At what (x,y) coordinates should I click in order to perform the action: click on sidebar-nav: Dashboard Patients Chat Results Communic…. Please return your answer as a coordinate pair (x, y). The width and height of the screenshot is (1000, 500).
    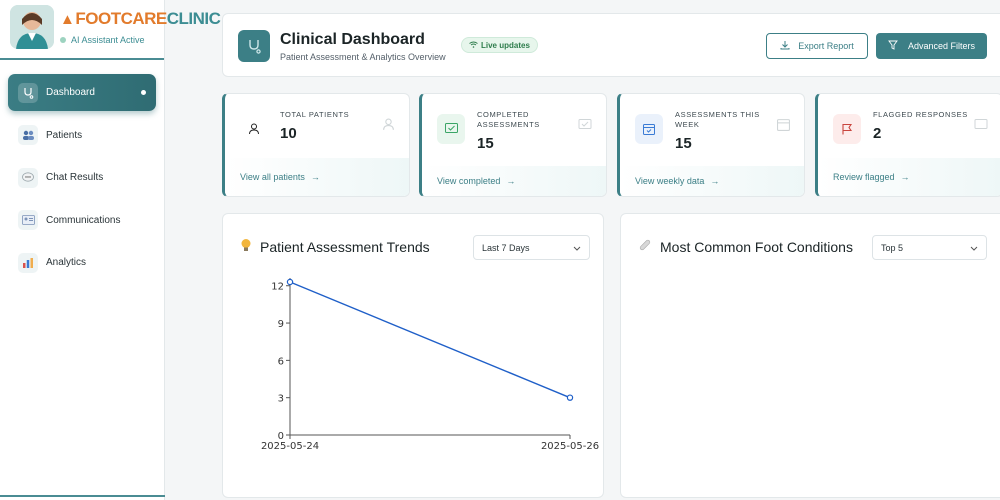
    Looking at the image, I should click on (82, 180).